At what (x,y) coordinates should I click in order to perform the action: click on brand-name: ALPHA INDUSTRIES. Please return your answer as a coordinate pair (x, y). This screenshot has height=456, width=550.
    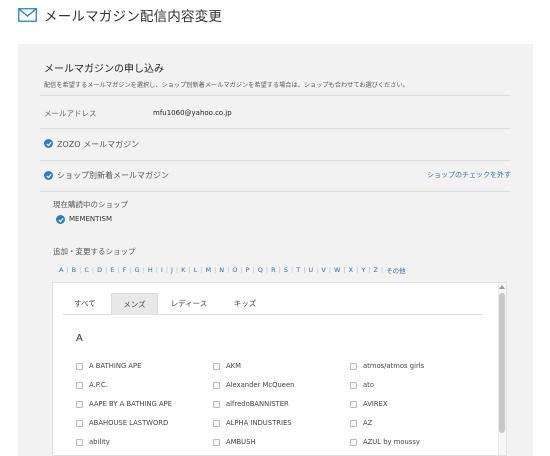
    Looking at the image, I should click on (259, 423).